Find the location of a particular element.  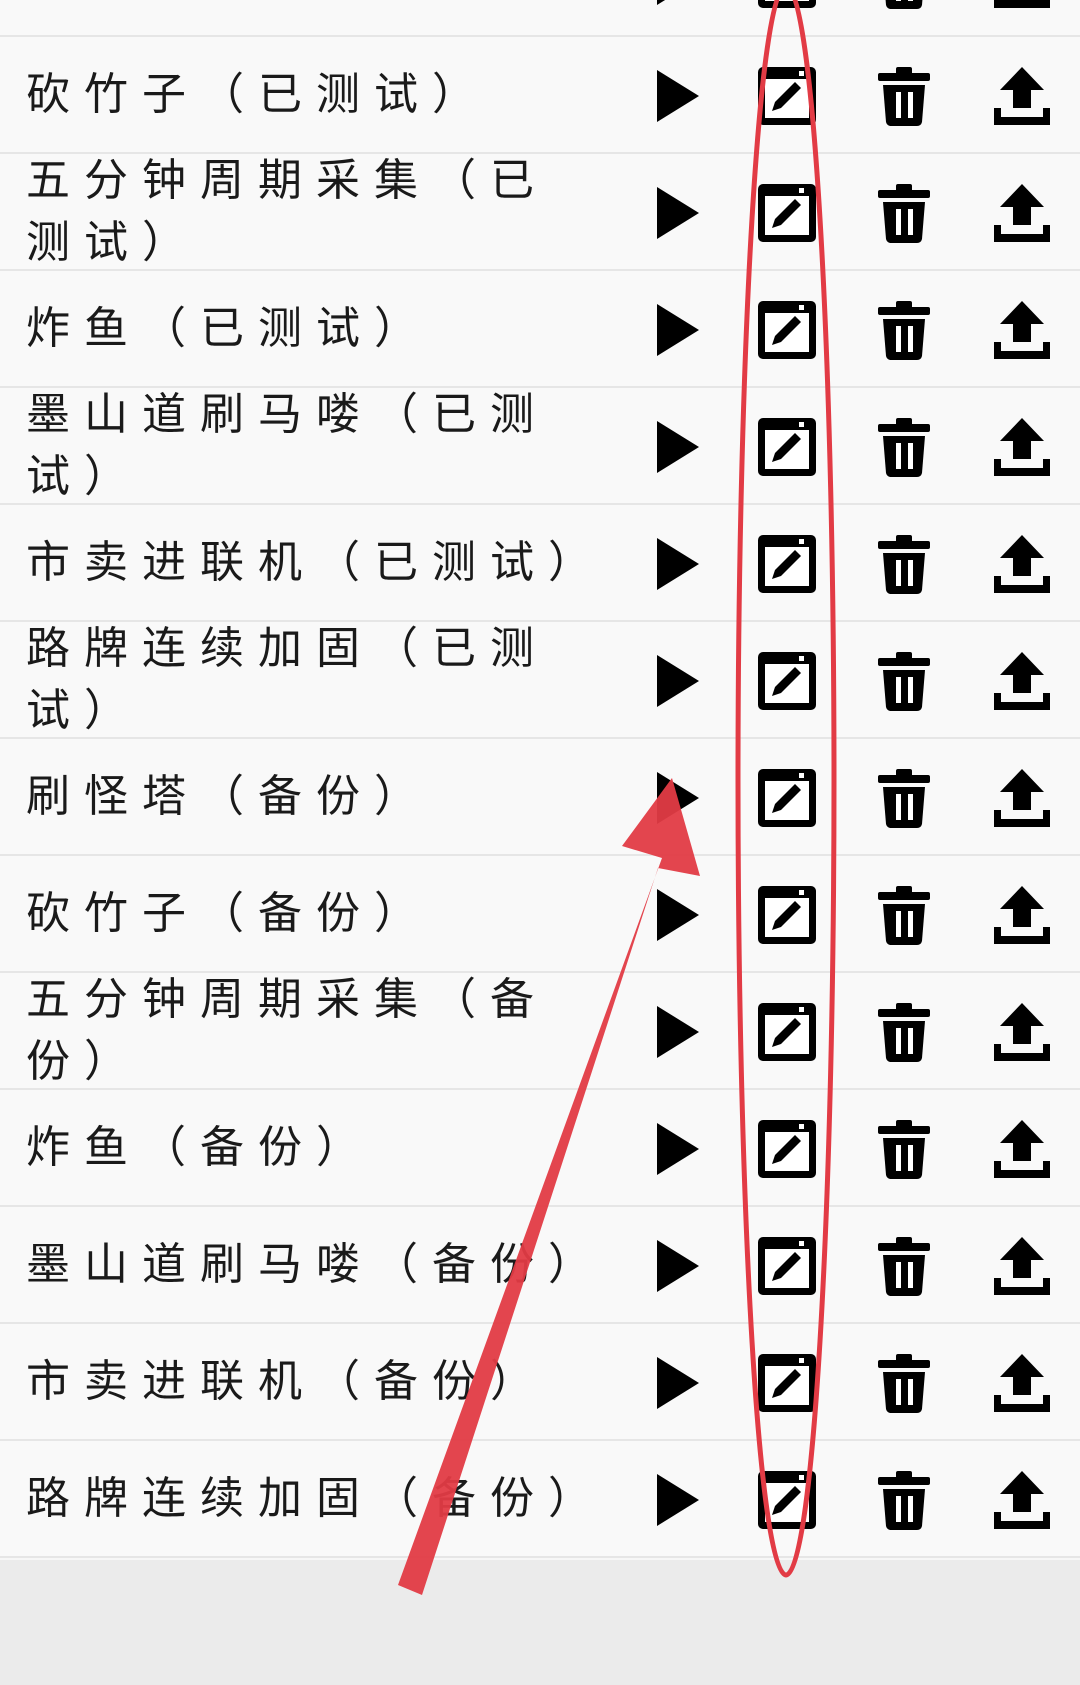

script-title: 五分钟周期采集（已测试） is located at coordinates (287, 211).